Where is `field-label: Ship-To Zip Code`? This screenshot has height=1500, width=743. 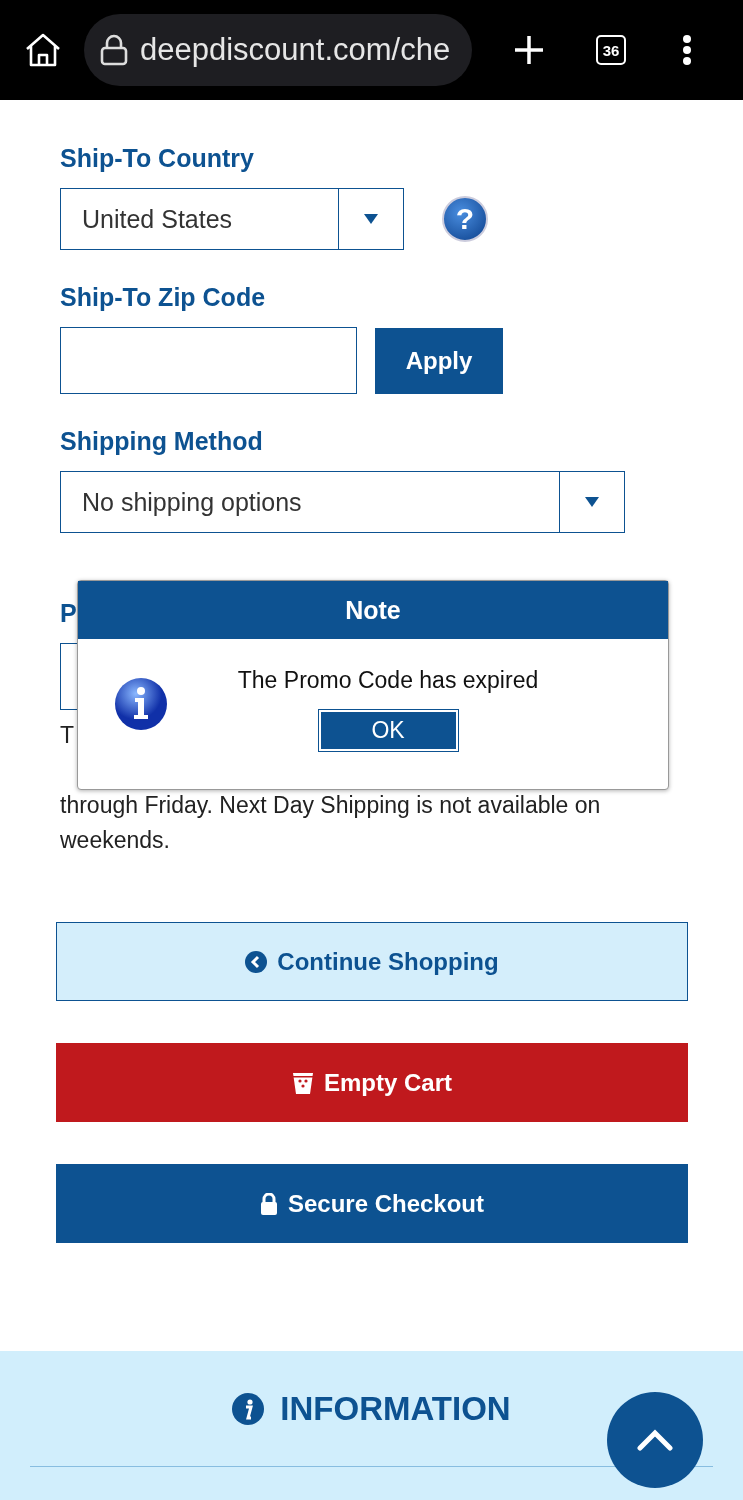
field-label: Ship-To Zip Code is located at coordinates (163, 297).